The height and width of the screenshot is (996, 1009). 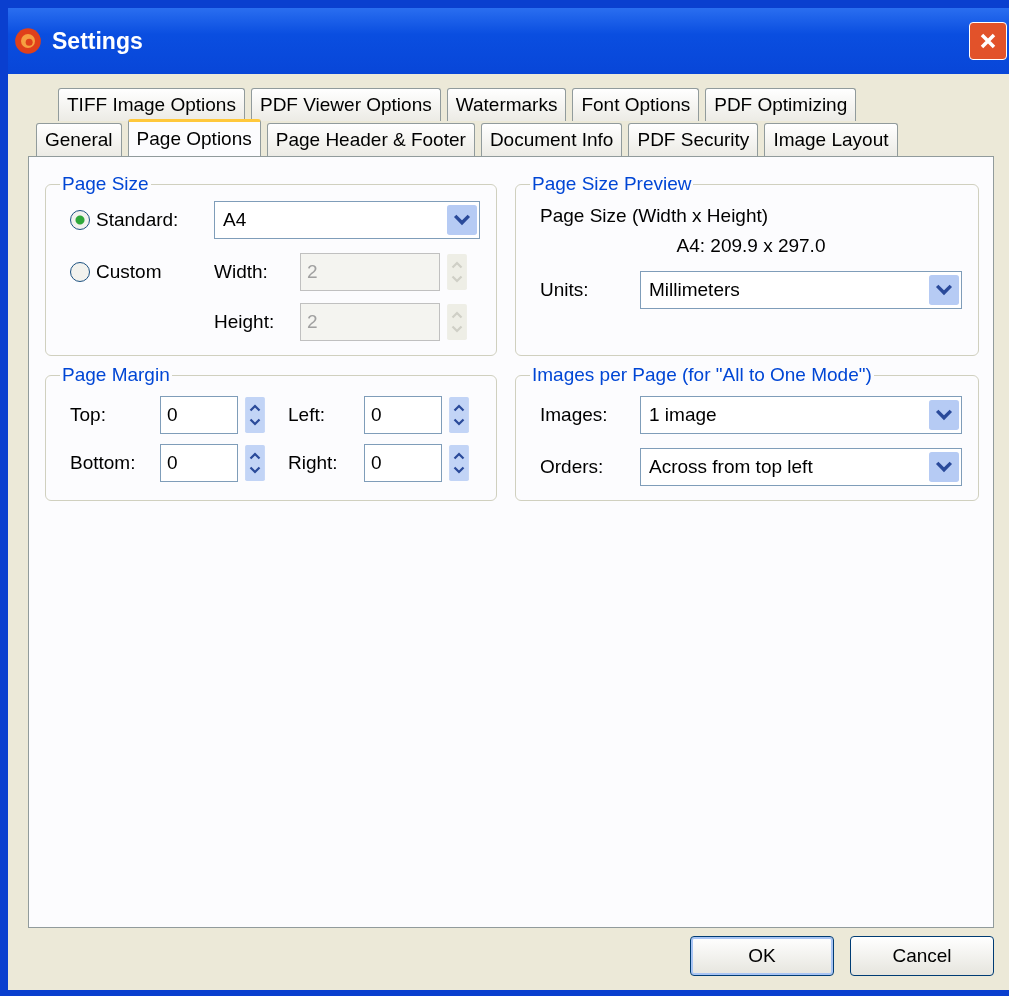 I want to click on close-icon, so click(x=988, y=41).